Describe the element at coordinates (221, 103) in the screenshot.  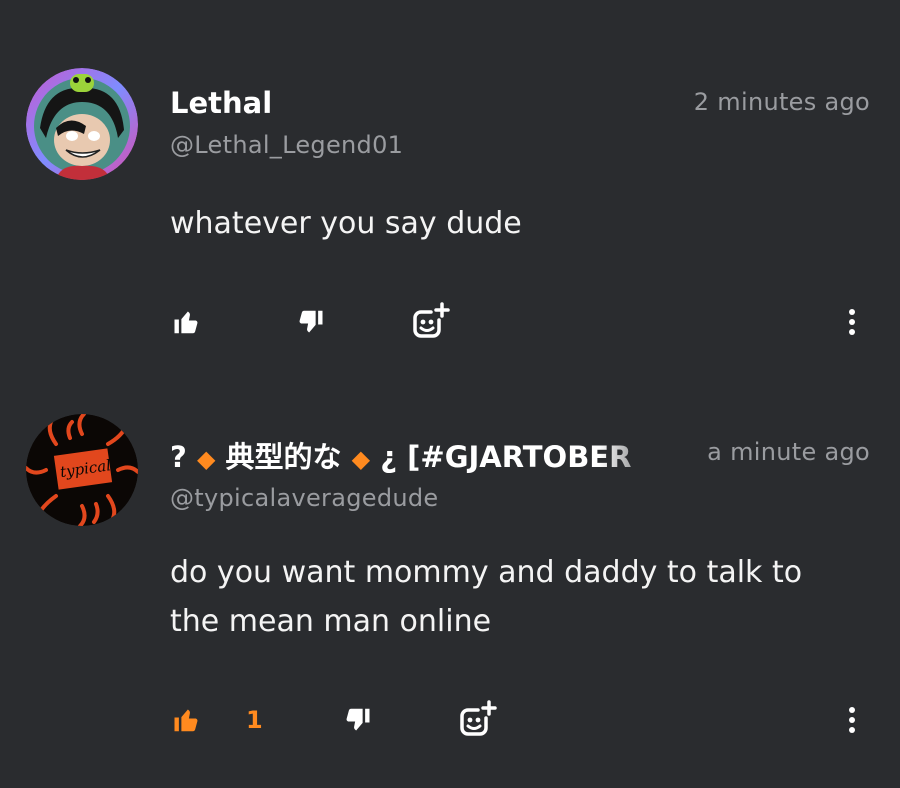
I see `display-name: Lethal` at that location.